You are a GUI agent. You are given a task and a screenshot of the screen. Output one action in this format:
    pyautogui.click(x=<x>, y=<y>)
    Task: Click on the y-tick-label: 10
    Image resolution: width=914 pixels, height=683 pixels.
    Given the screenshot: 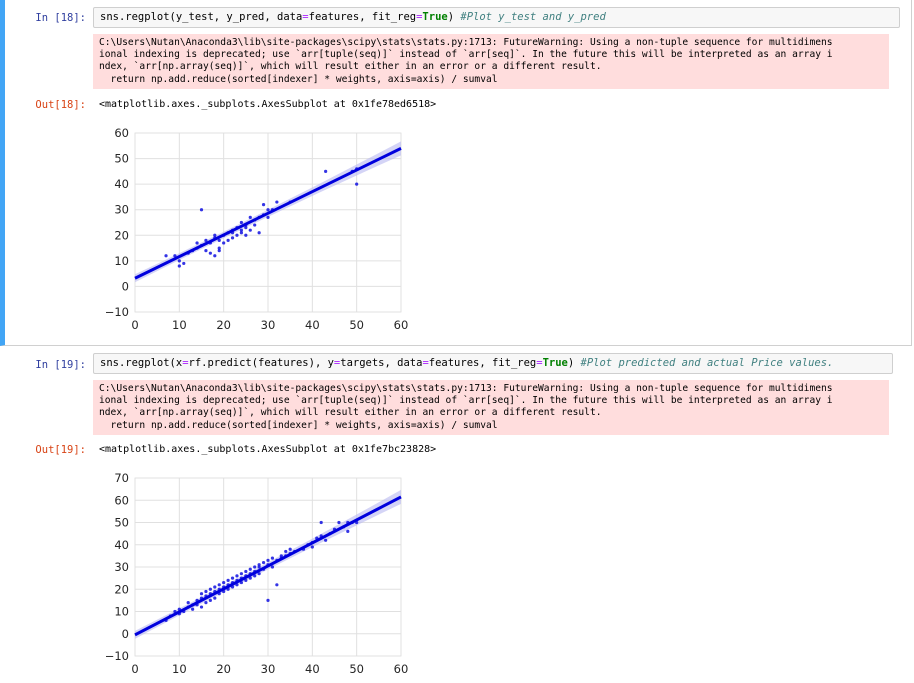 What is the action you would take?
    pyautogui.click(x=121, y=612)
    